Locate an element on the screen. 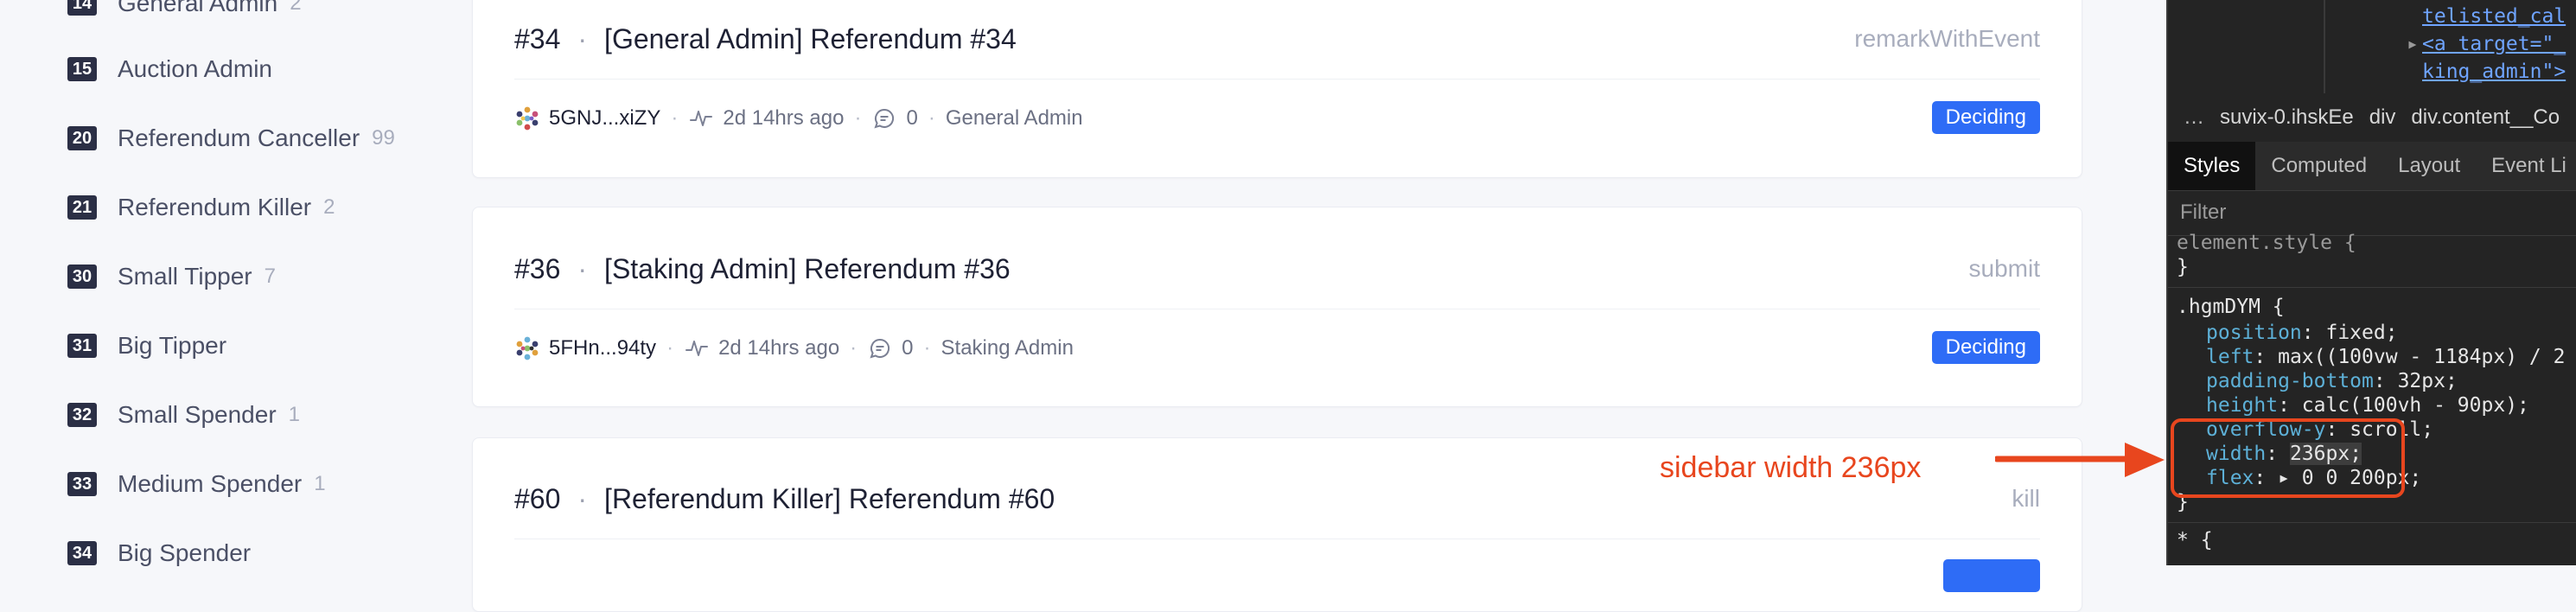 Image resolution: width=2576 pixels, height=612 pixels. card-divider is located at coordinates (1277, 80).